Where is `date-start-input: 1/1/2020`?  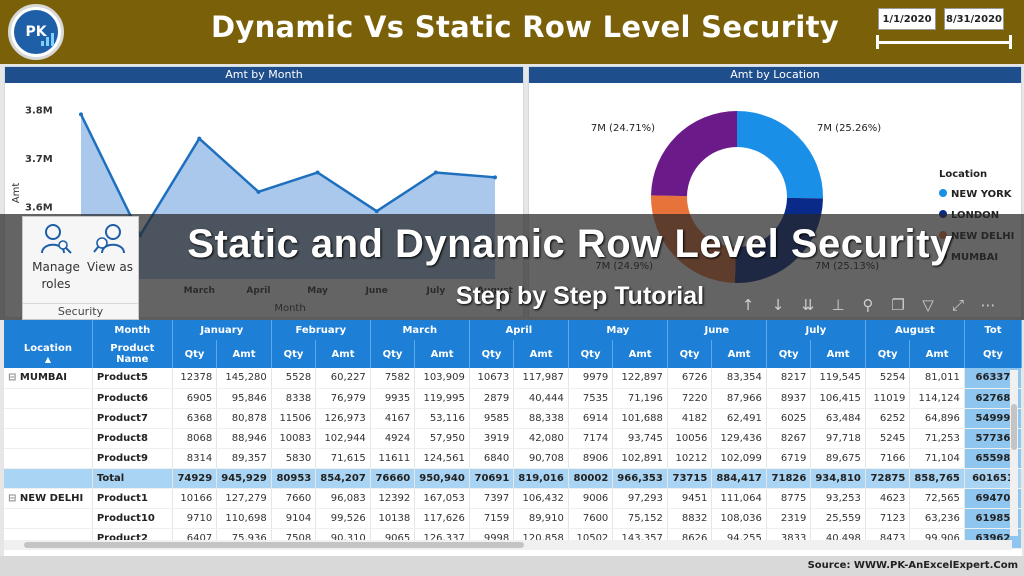
date-start-input: 1/1/2020 is located at coordinates (907, 19).